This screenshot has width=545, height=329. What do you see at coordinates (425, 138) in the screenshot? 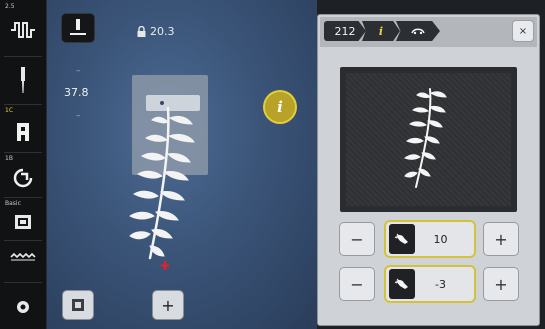
I see `preview-fern` at bounding box center [425, 138].